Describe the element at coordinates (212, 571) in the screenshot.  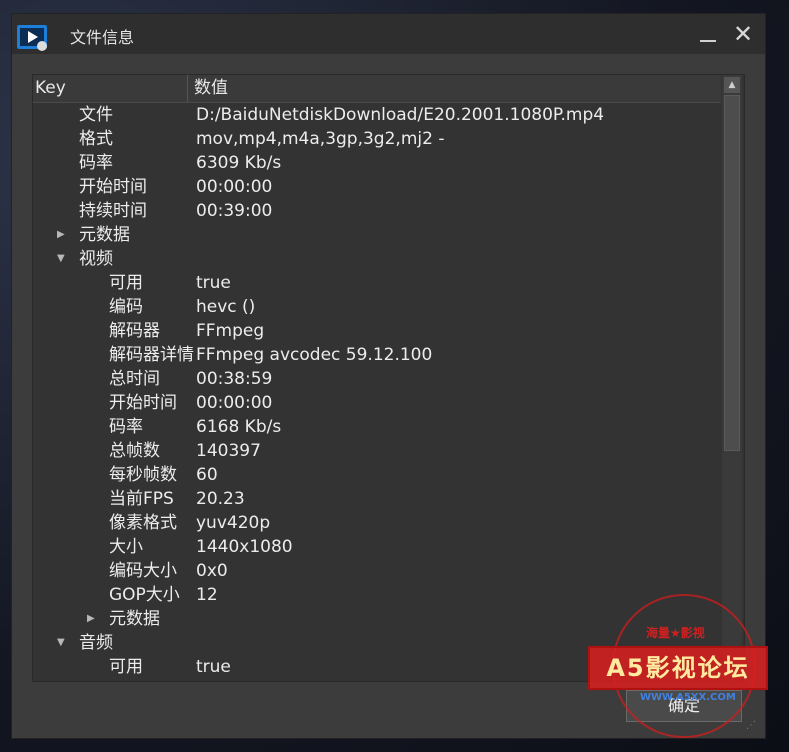
I see `row-value: 0x0` at that location.